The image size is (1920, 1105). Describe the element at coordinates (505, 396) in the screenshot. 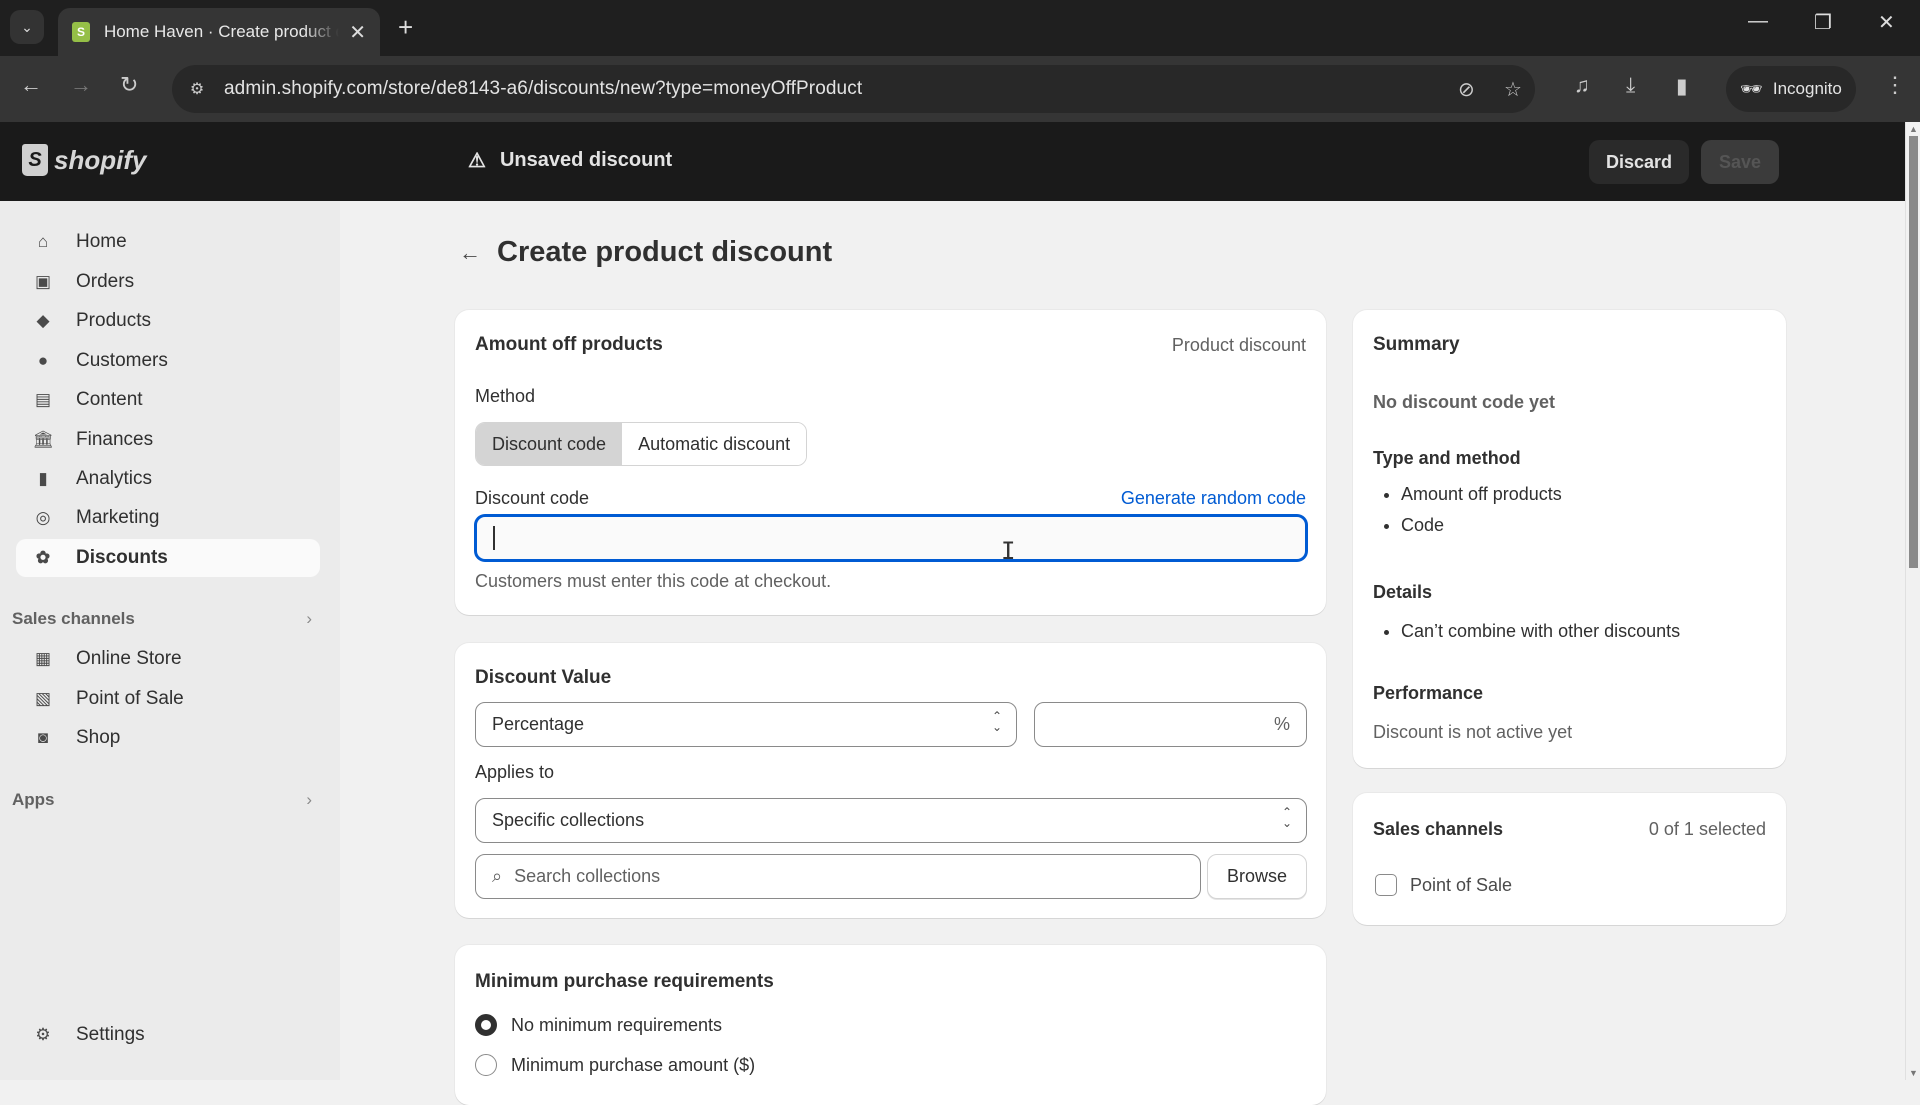

I see `method-label: Method` at that location.